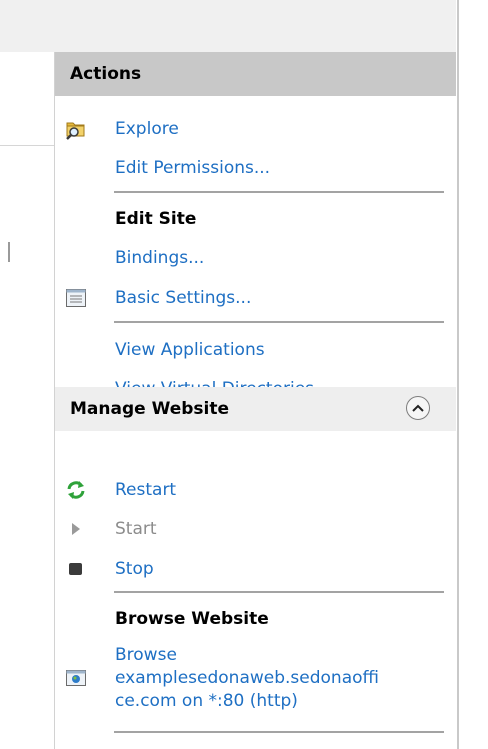 This screenshot has height=749, width=488. What do you see at coordinates (76, 529) in the screenshot?
I see `start-triangle-icon` at bounding box center [76, 529].